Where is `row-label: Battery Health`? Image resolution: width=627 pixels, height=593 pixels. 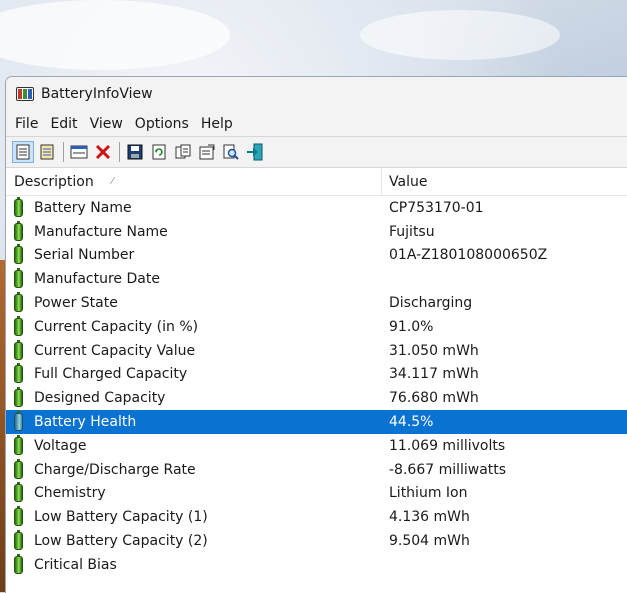
row-label: Battery Health is located at coordinates (85, 422).